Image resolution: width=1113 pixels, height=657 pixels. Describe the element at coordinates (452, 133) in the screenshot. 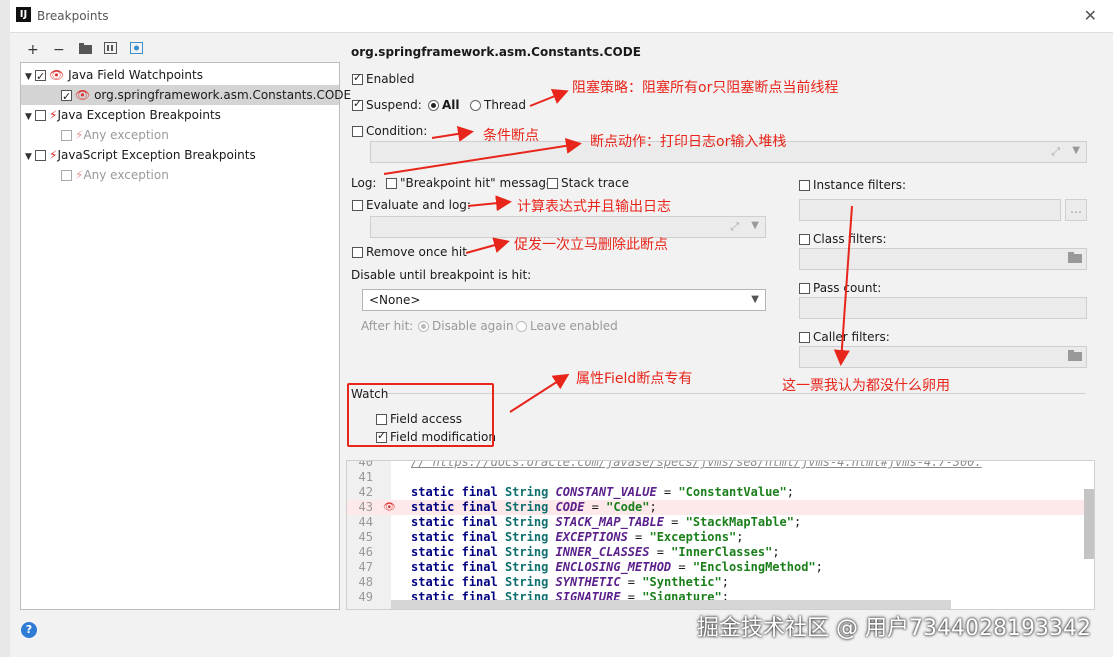

I see `arrow-condition` at that location.